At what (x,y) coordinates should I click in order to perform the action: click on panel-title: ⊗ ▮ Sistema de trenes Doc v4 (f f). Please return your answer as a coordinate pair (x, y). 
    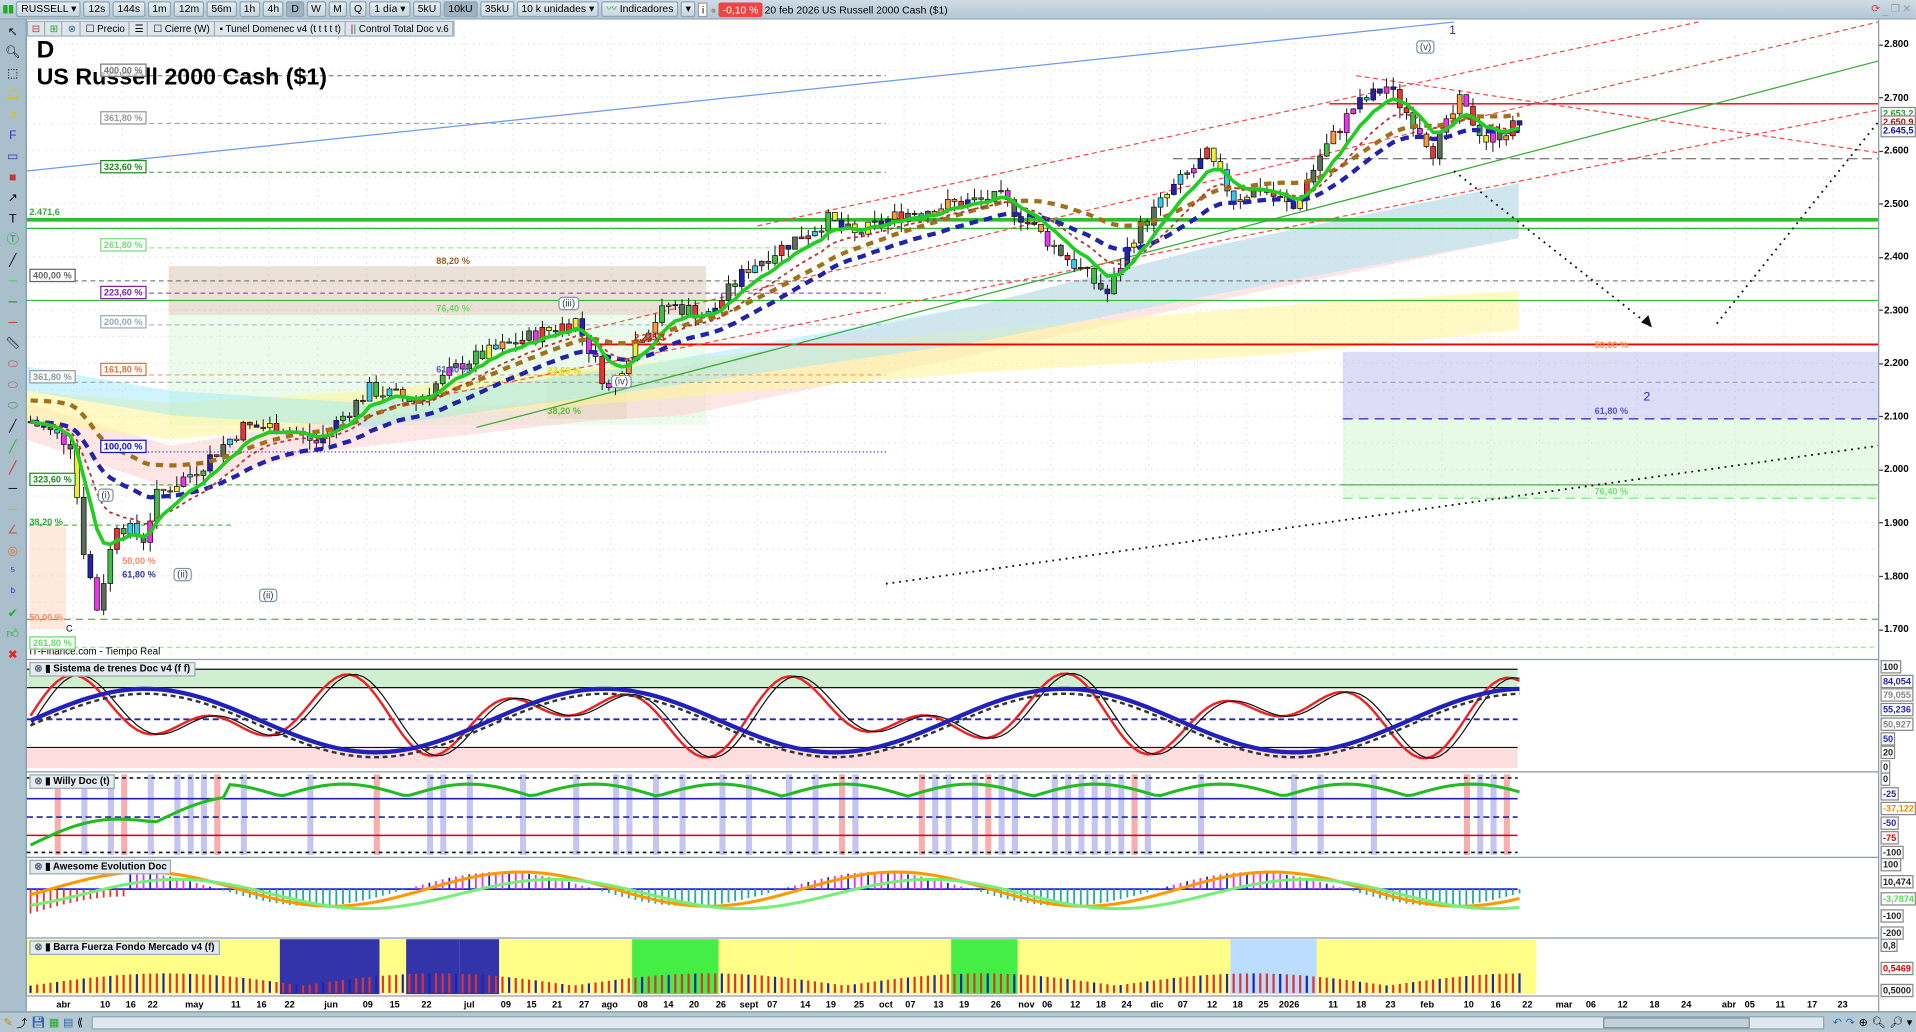
    Looking at the image, I should click on (112, 669).